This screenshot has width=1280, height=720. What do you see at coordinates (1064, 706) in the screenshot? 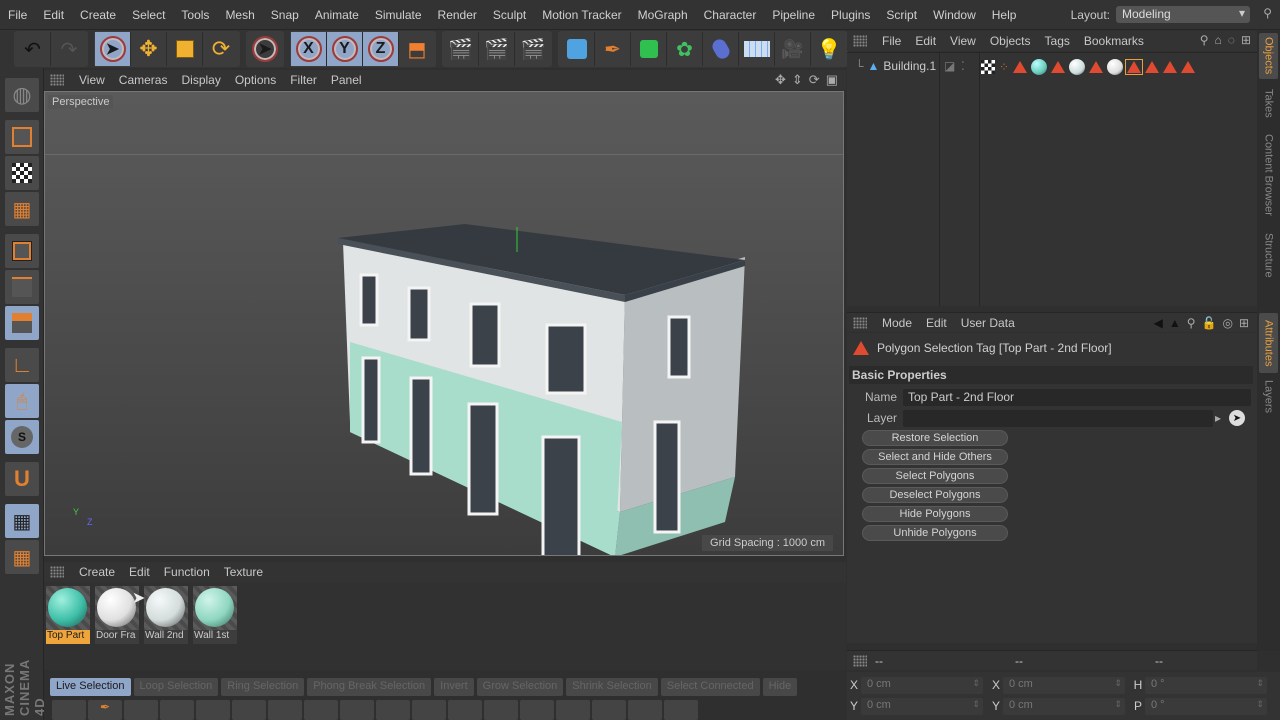
I see `size-y-input: 0 cm` at bounding box center [1064, 706].